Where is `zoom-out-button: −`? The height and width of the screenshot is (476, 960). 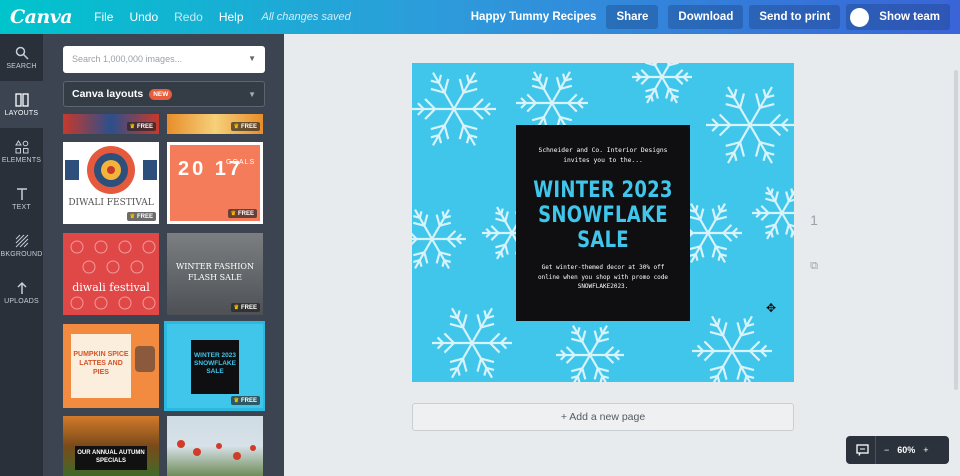
zoom-out-button: − is located at coordinates (886, 450).